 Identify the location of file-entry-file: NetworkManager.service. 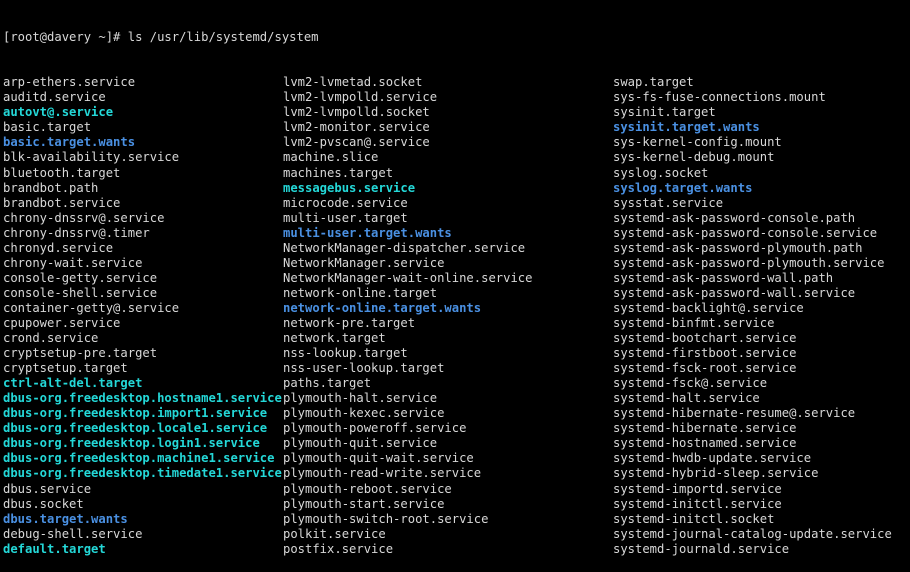
(363, 263).